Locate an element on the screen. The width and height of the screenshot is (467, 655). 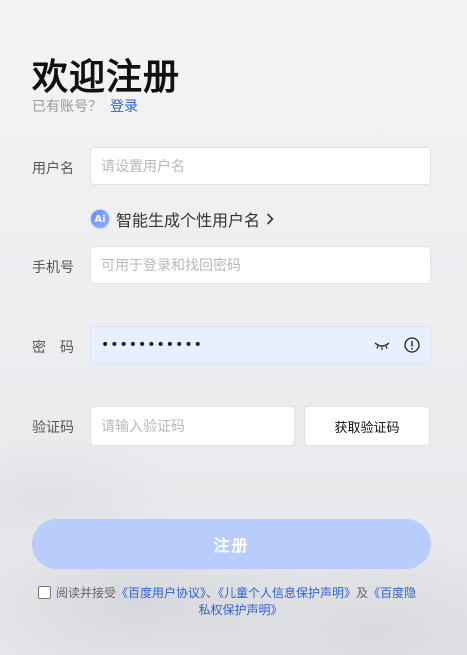
register-button: 注册 is located at coordinates (231, 544).